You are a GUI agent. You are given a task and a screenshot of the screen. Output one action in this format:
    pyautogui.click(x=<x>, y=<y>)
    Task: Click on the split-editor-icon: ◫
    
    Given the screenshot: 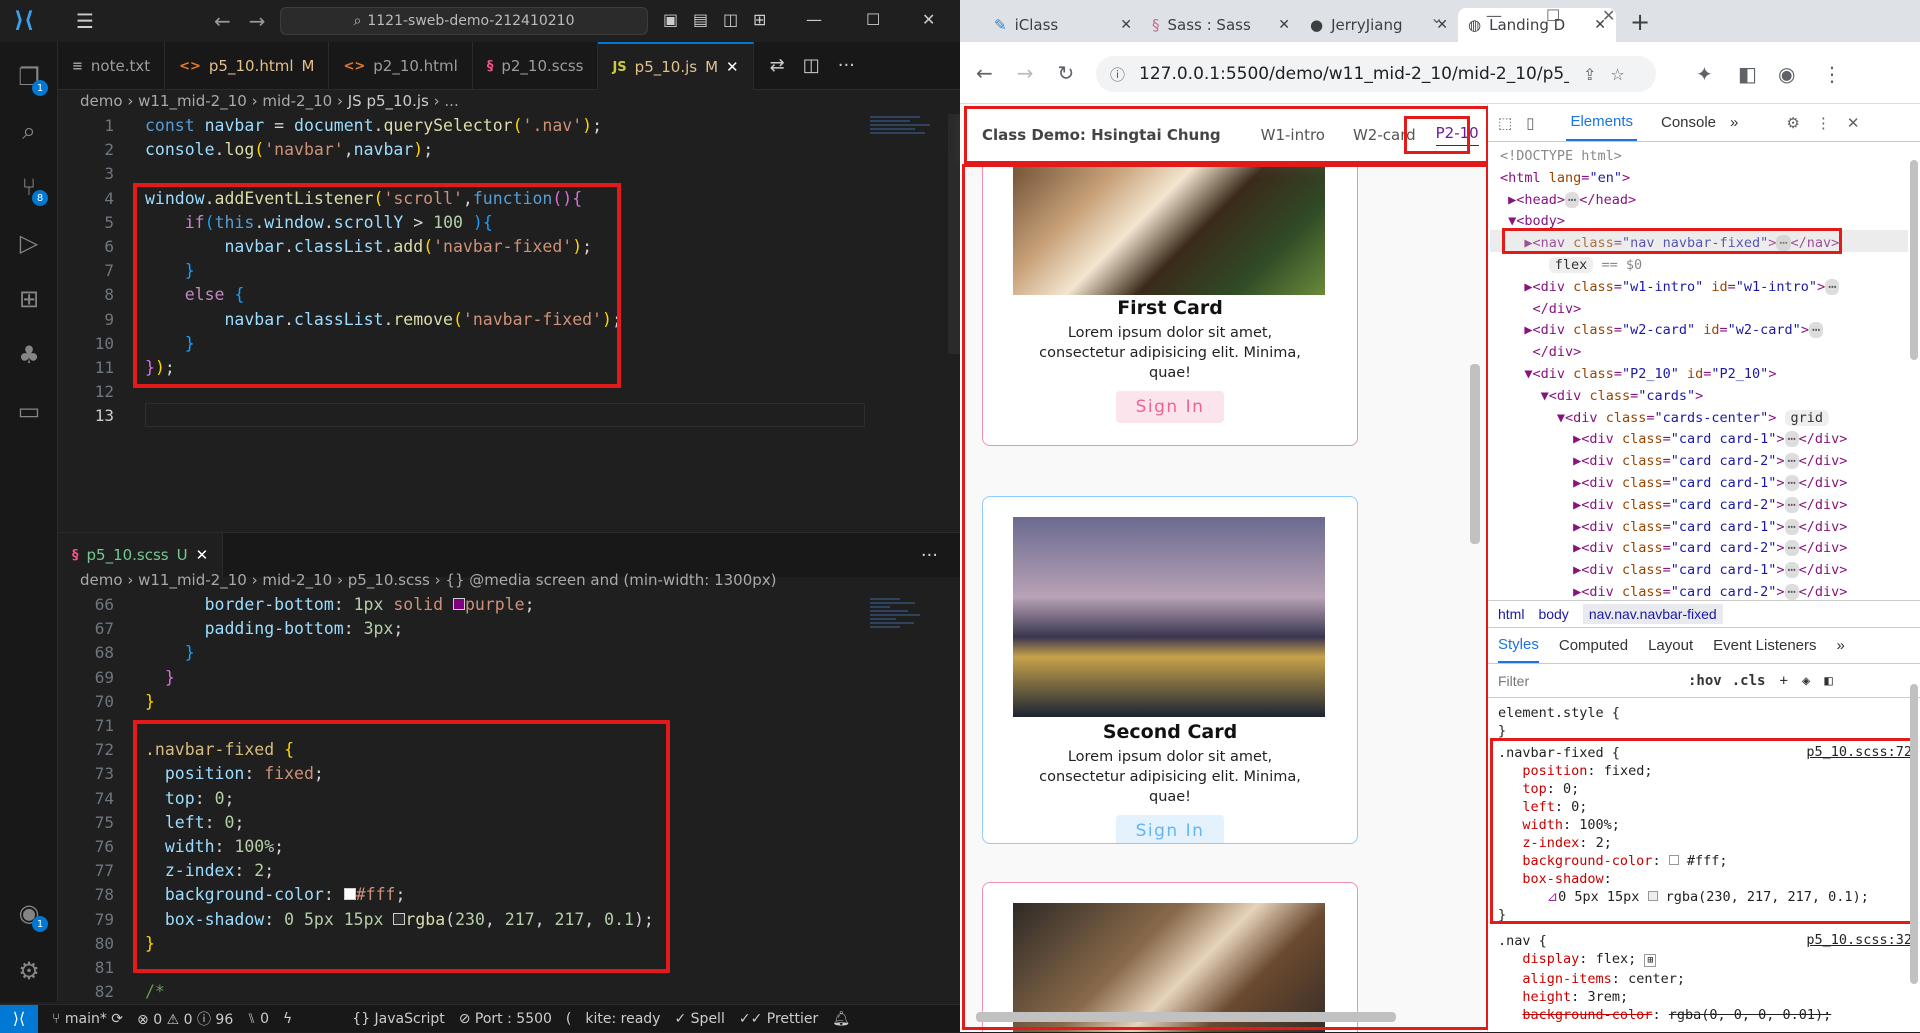 What is the action you would take?
    pyautogui.click(x=811, y=65)
    